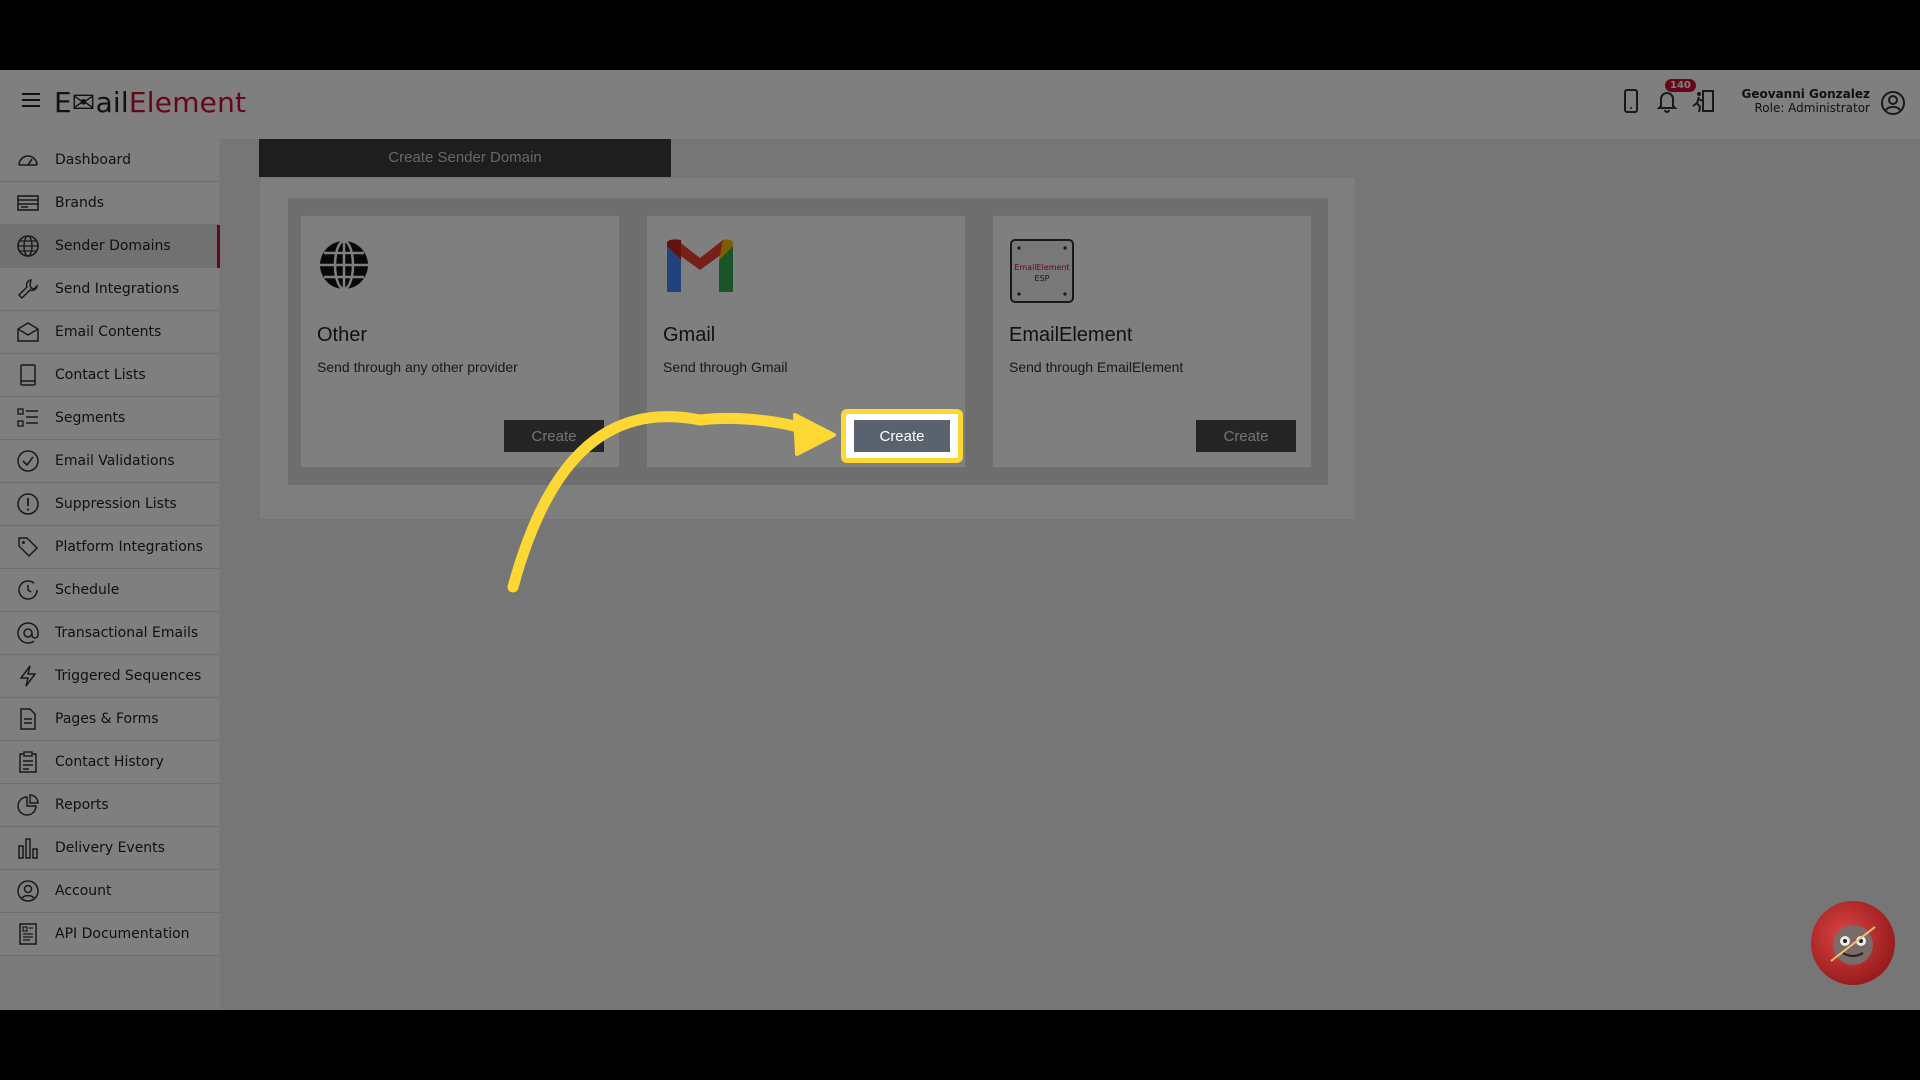 The height and width of the screenshot is (1080, 1920). Describe the element at coordinates (28, 891) in the screenshot. I see `user-circle-icon` at that location.